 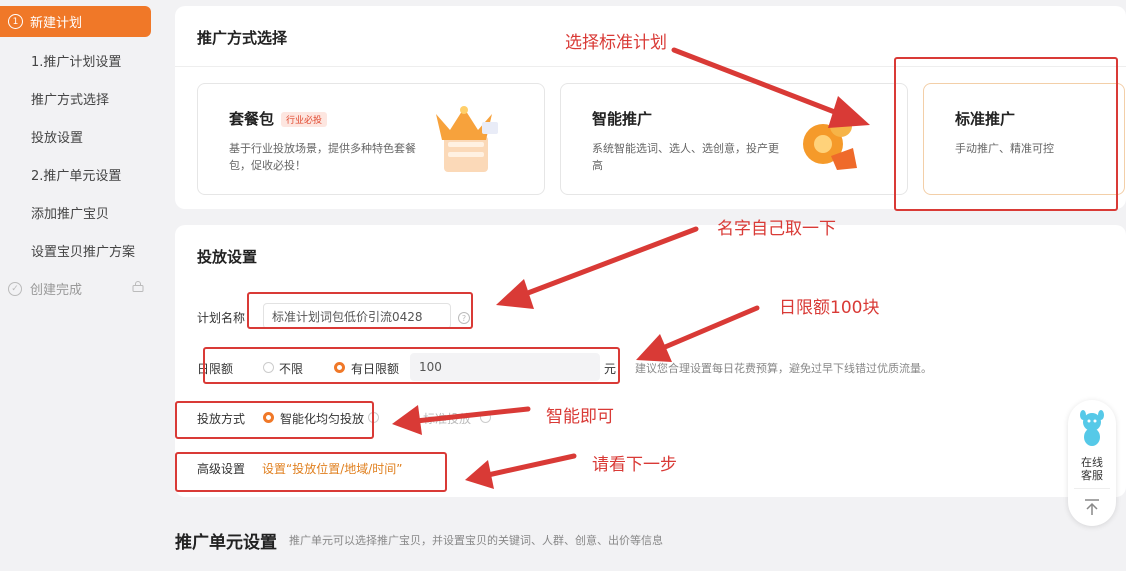 What do you see at coordinates (783, 368) in the screenshot?
I see `daily-limit-hint: 建议您合理设置每日花费预算，避免过早下线错过优质流量。` at bounding box center [783, 368].